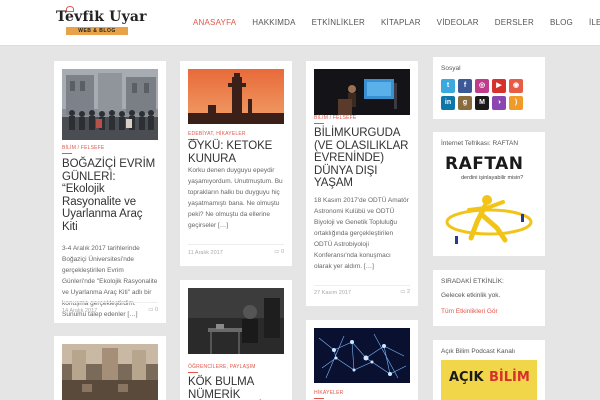  I want to click on post-date: 14 Aralık 2017, so click(80, 311).